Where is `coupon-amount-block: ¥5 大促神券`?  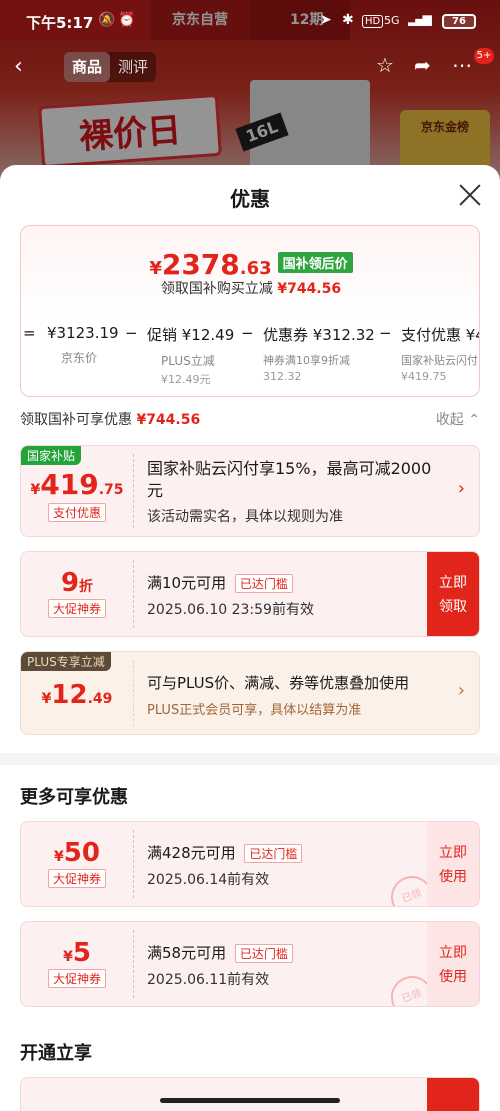 coupon-amount-block: ¥5 大促神券 is located at coordinates (77, 964).